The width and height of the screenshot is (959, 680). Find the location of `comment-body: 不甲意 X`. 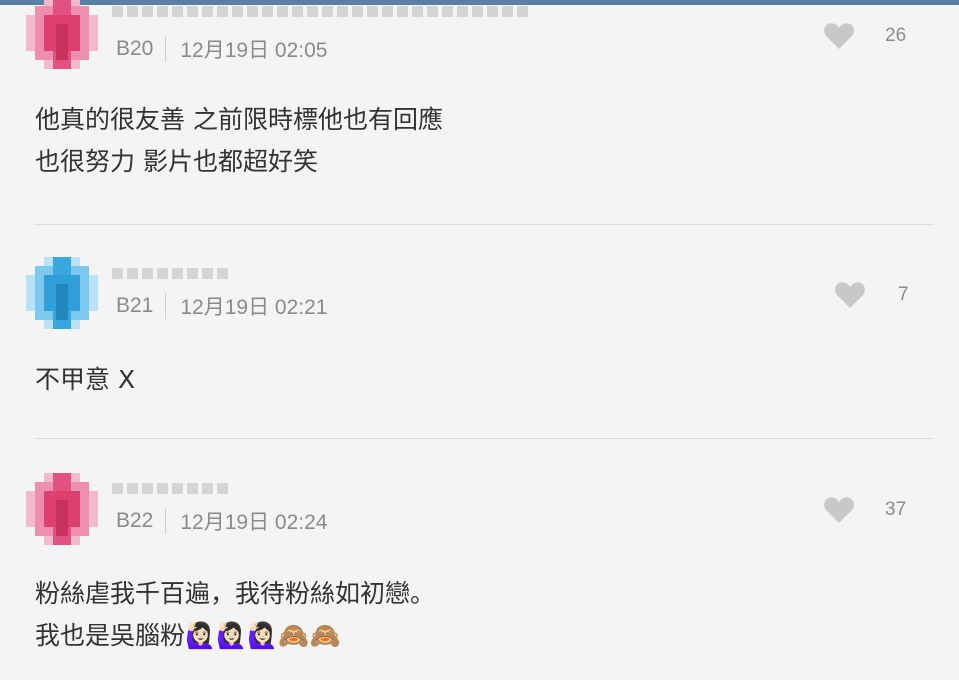

comment-body: 不甲意 X is located at coordinates (85, 380).